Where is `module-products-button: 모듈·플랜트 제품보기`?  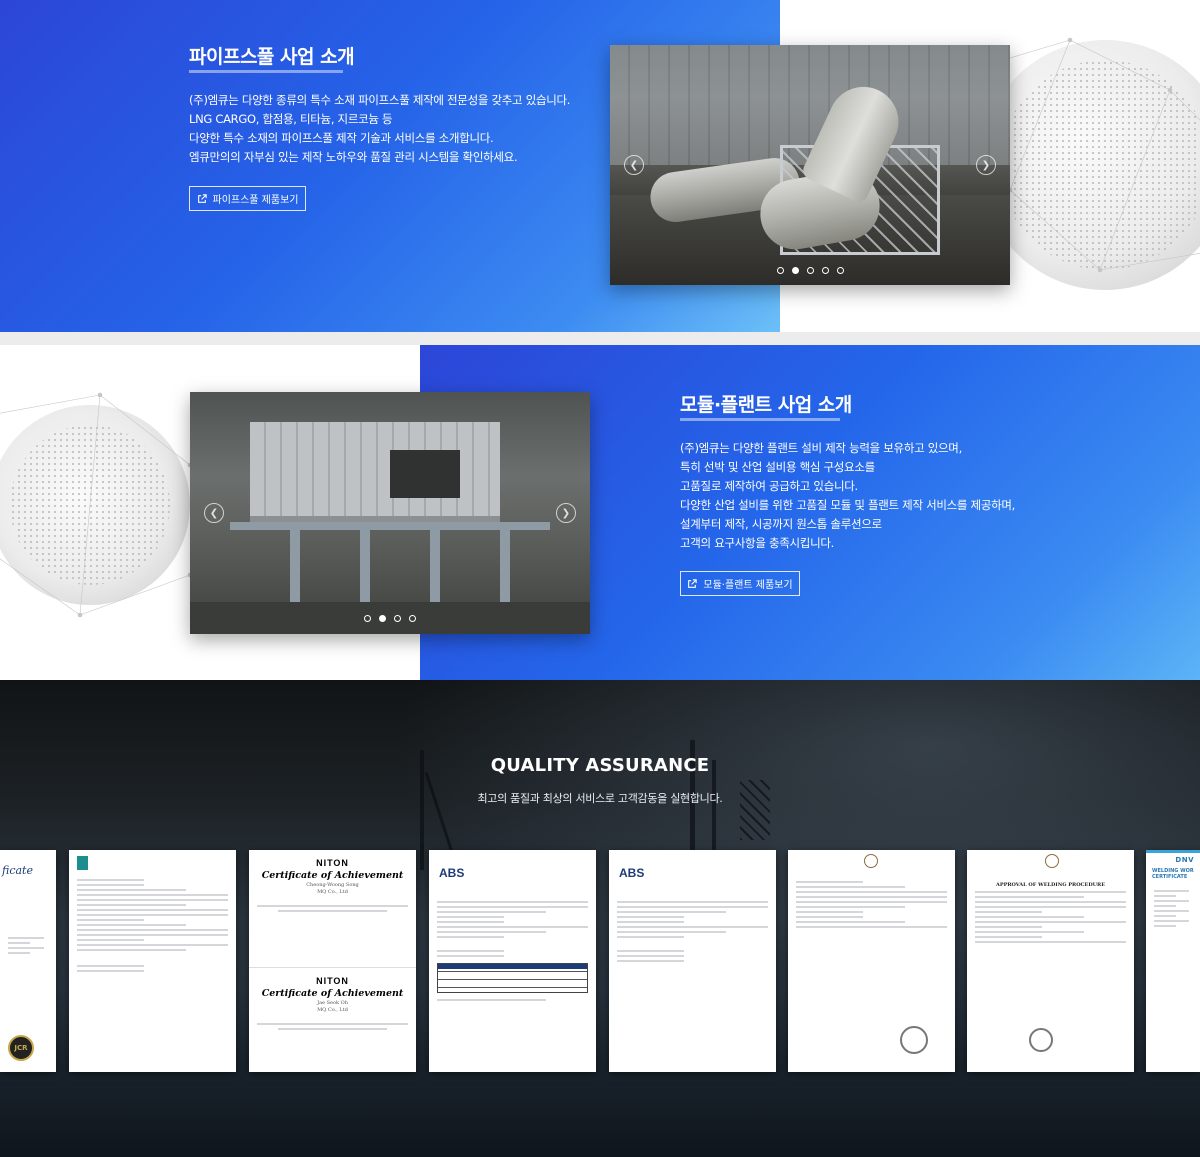 module-products-button: 모듈·플랜트 제품보기 is located at coordinates (740, 583).